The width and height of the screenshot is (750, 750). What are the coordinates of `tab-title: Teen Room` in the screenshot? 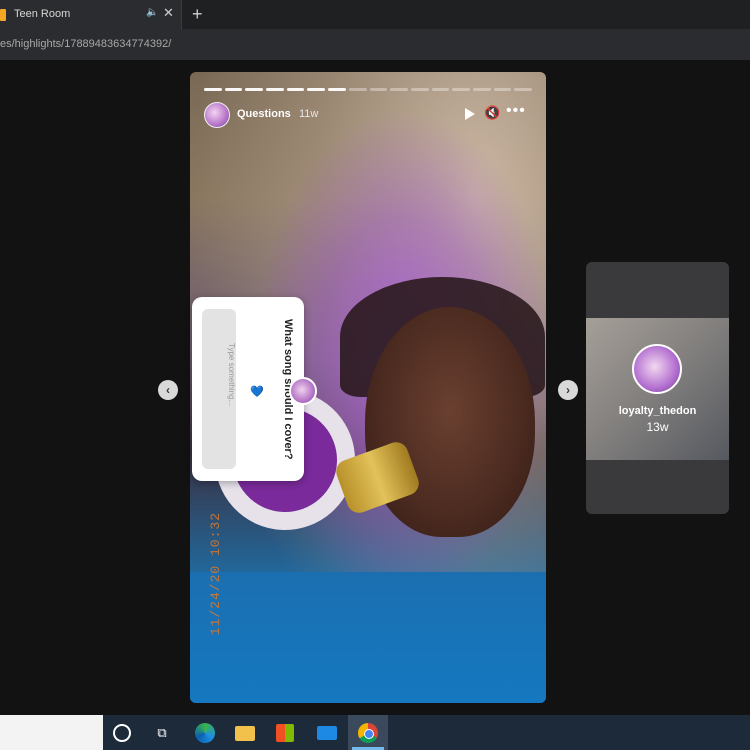 It's located at (42, 14).